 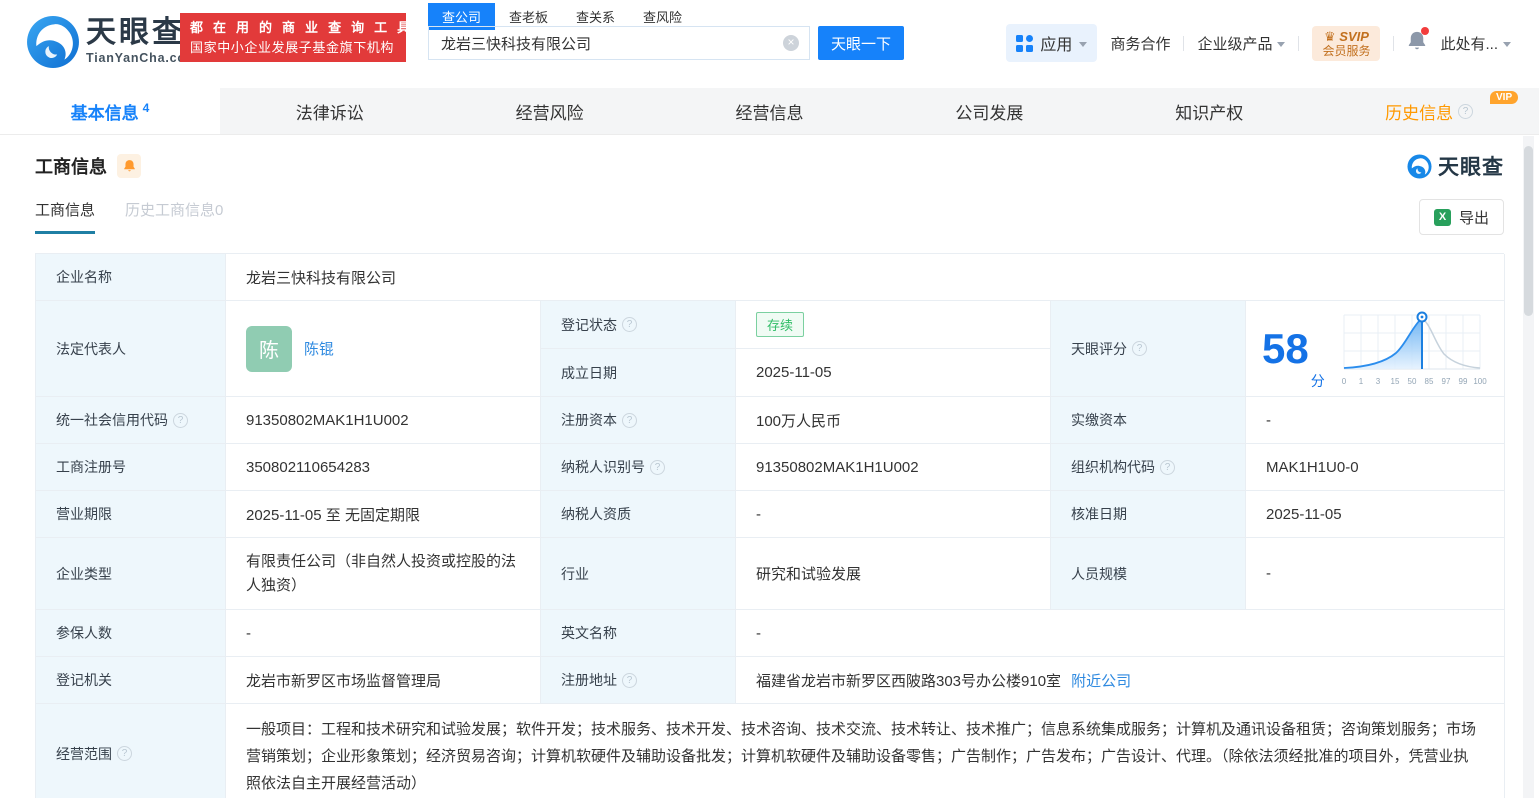 What do you see at coordinates (330, 111) in the screenshot?
I see `tab-legal-proceedings: 法律诉讼` at bounding box center [330, 111].